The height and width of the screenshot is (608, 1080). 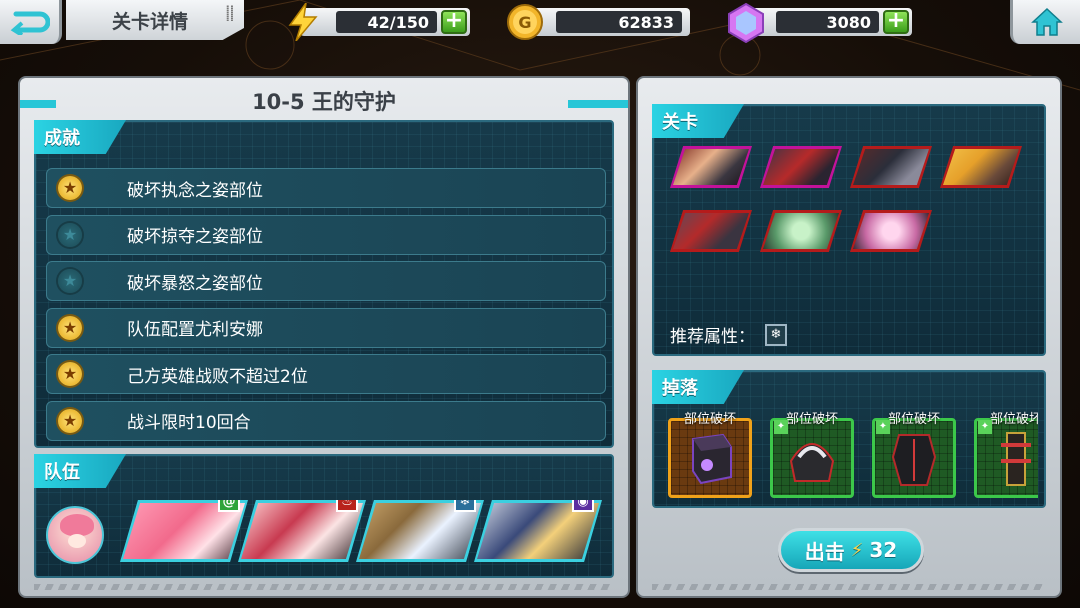 I want to click on gold-counter: G 62833, so click(x=598, y=22).